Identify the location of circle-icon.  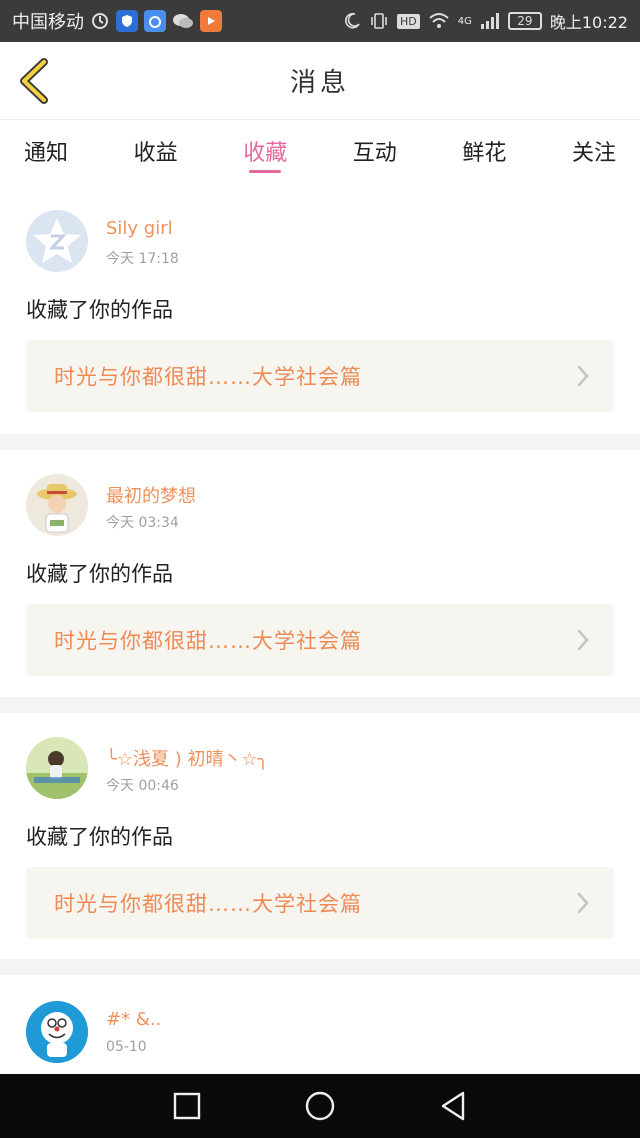
(320, 1106).